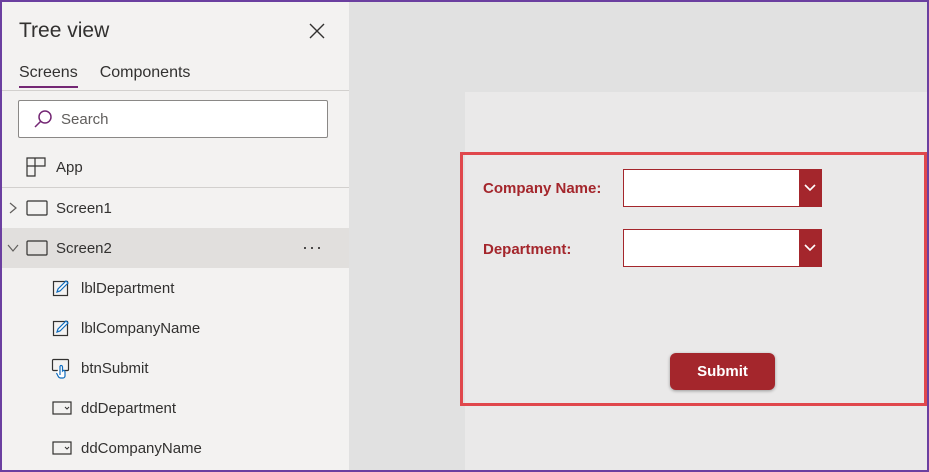 The image size is (929, 472). Describe the element at coordinates (43, 119) in the screenshot. I see `search-icon` at that location.